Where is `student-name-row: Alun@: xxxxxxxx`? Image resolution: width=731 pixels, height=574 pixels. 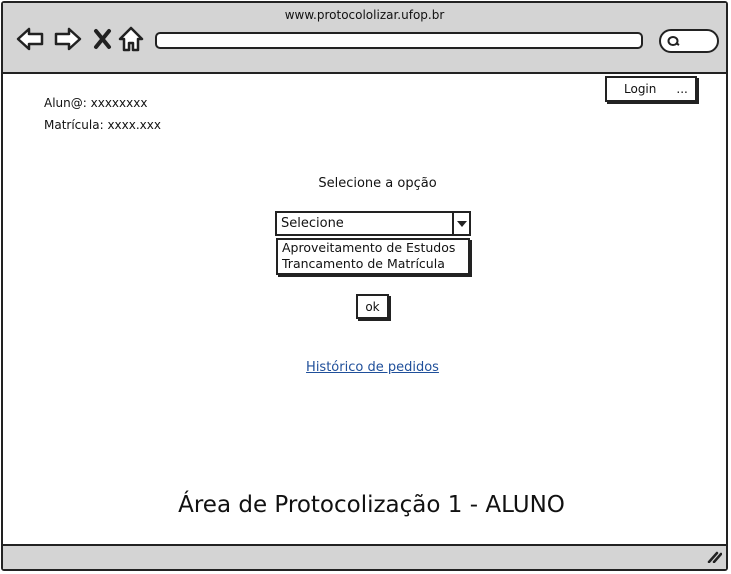 student-name-row: Alun@: xxxxxxxx is located at coordinates (95, 103).